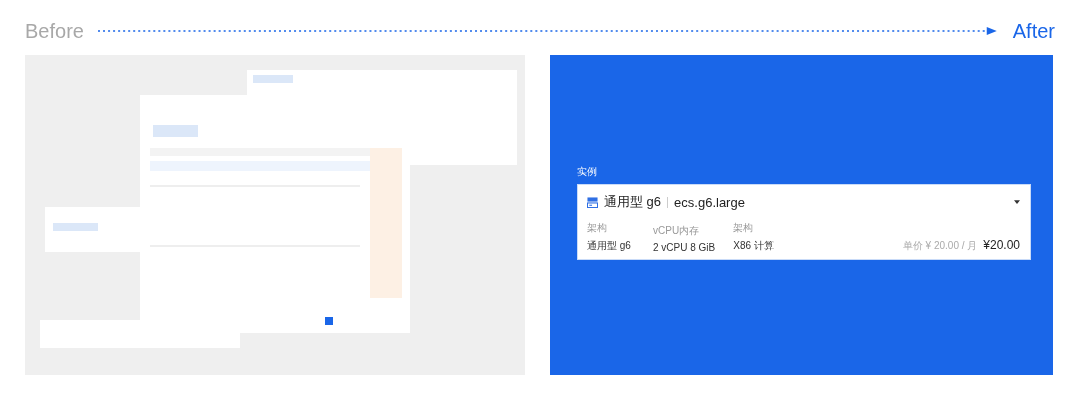 This screenshot has height=404, width=1080. What do you see at coordinates (754, 246) in the screenshot?
I see `field-value: X86 计算` at bounding box center [754, 246].